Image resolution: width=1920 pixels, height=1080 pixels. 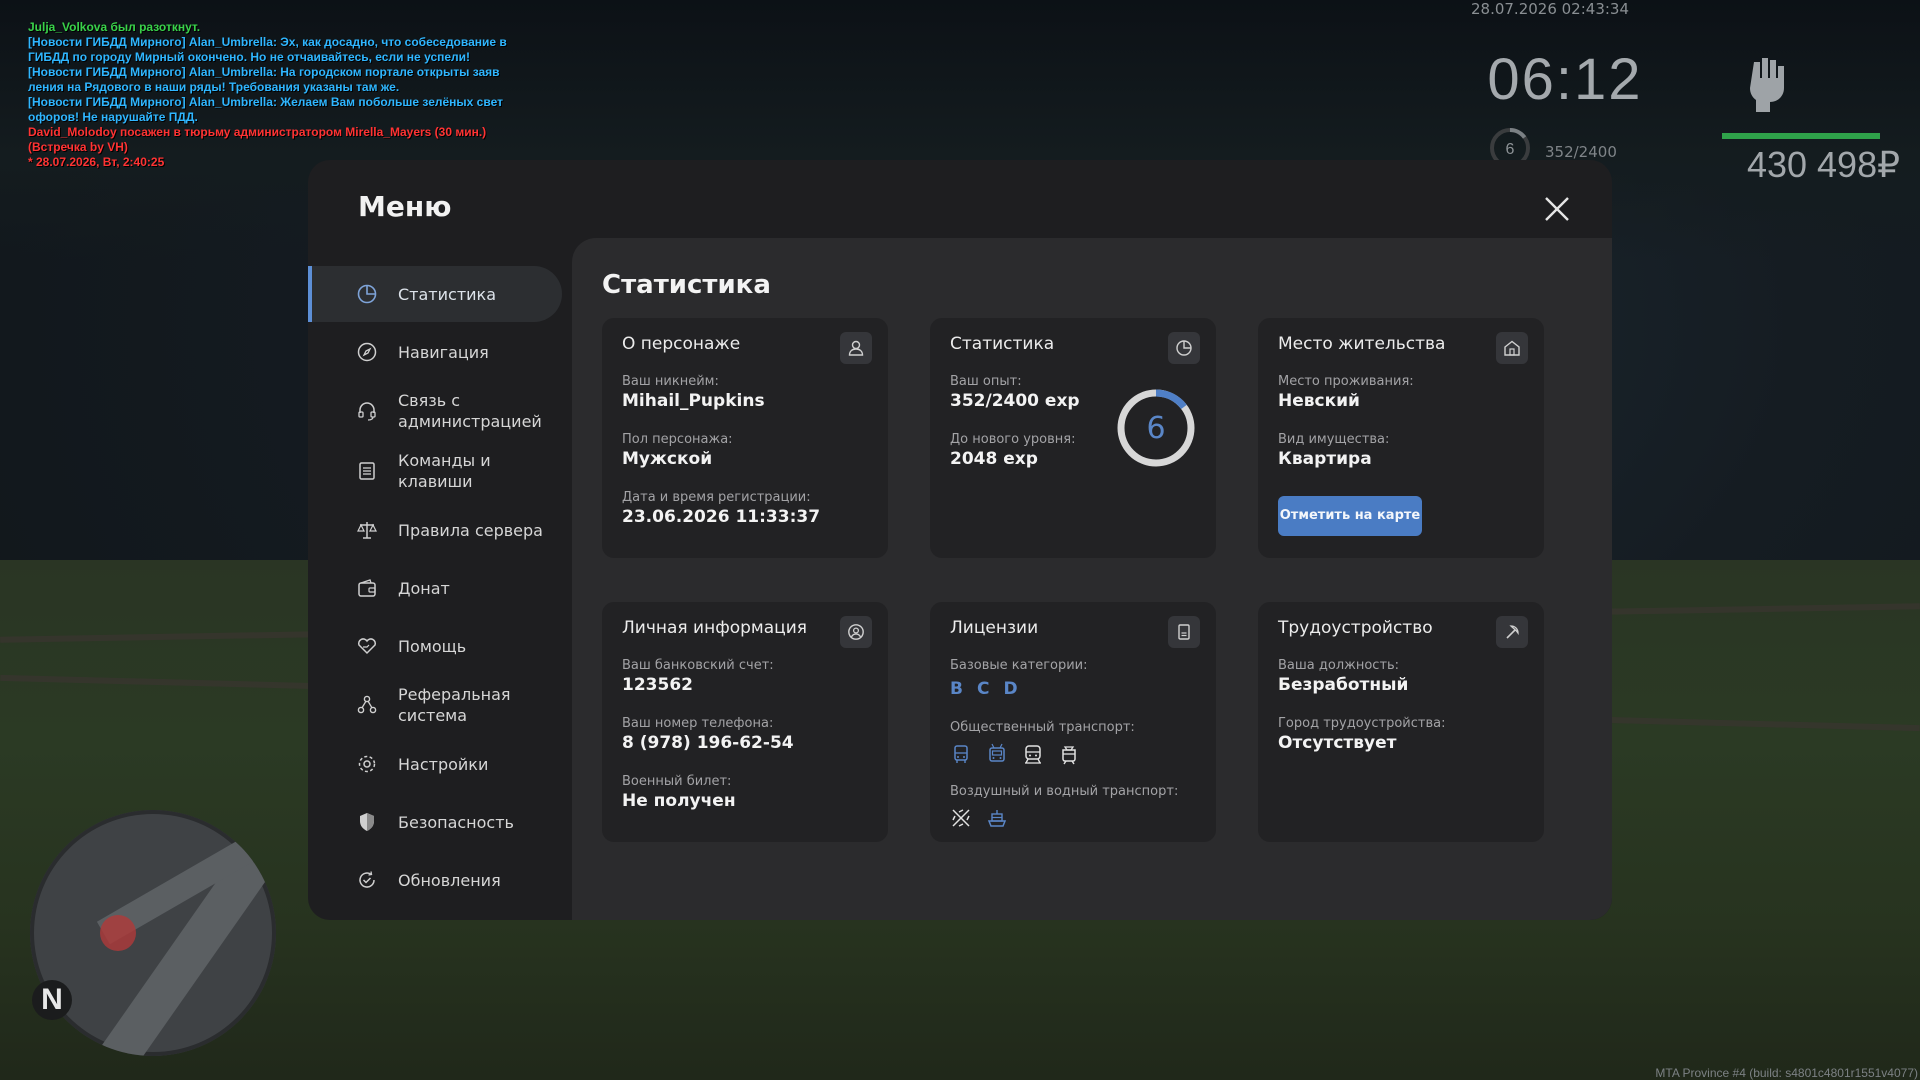 What do you see at coordinates (994, 459) in the screenshot?
I see `next-level-value: 2048 exp` at bounding box center [994, 459].